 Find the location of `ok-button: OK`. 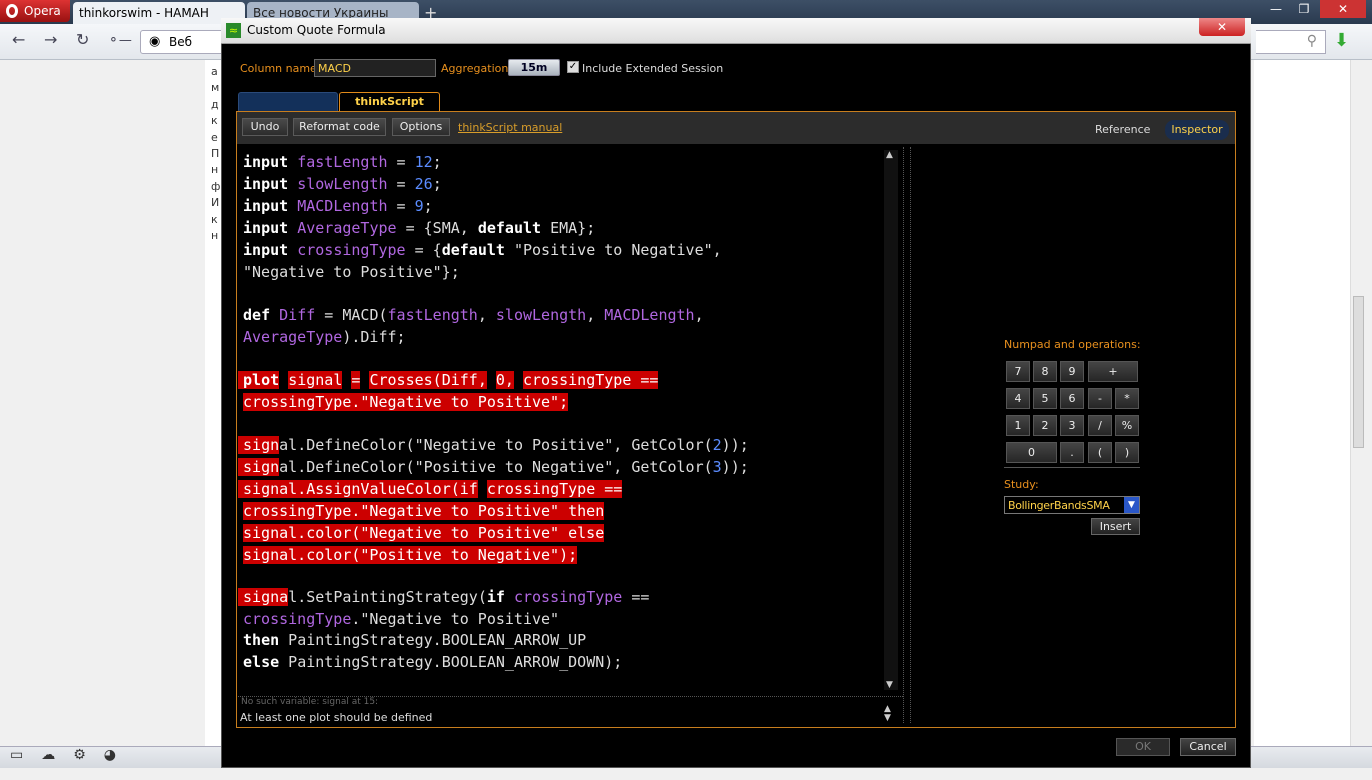

ok-button: OK is located at coordinates (1143, 747).